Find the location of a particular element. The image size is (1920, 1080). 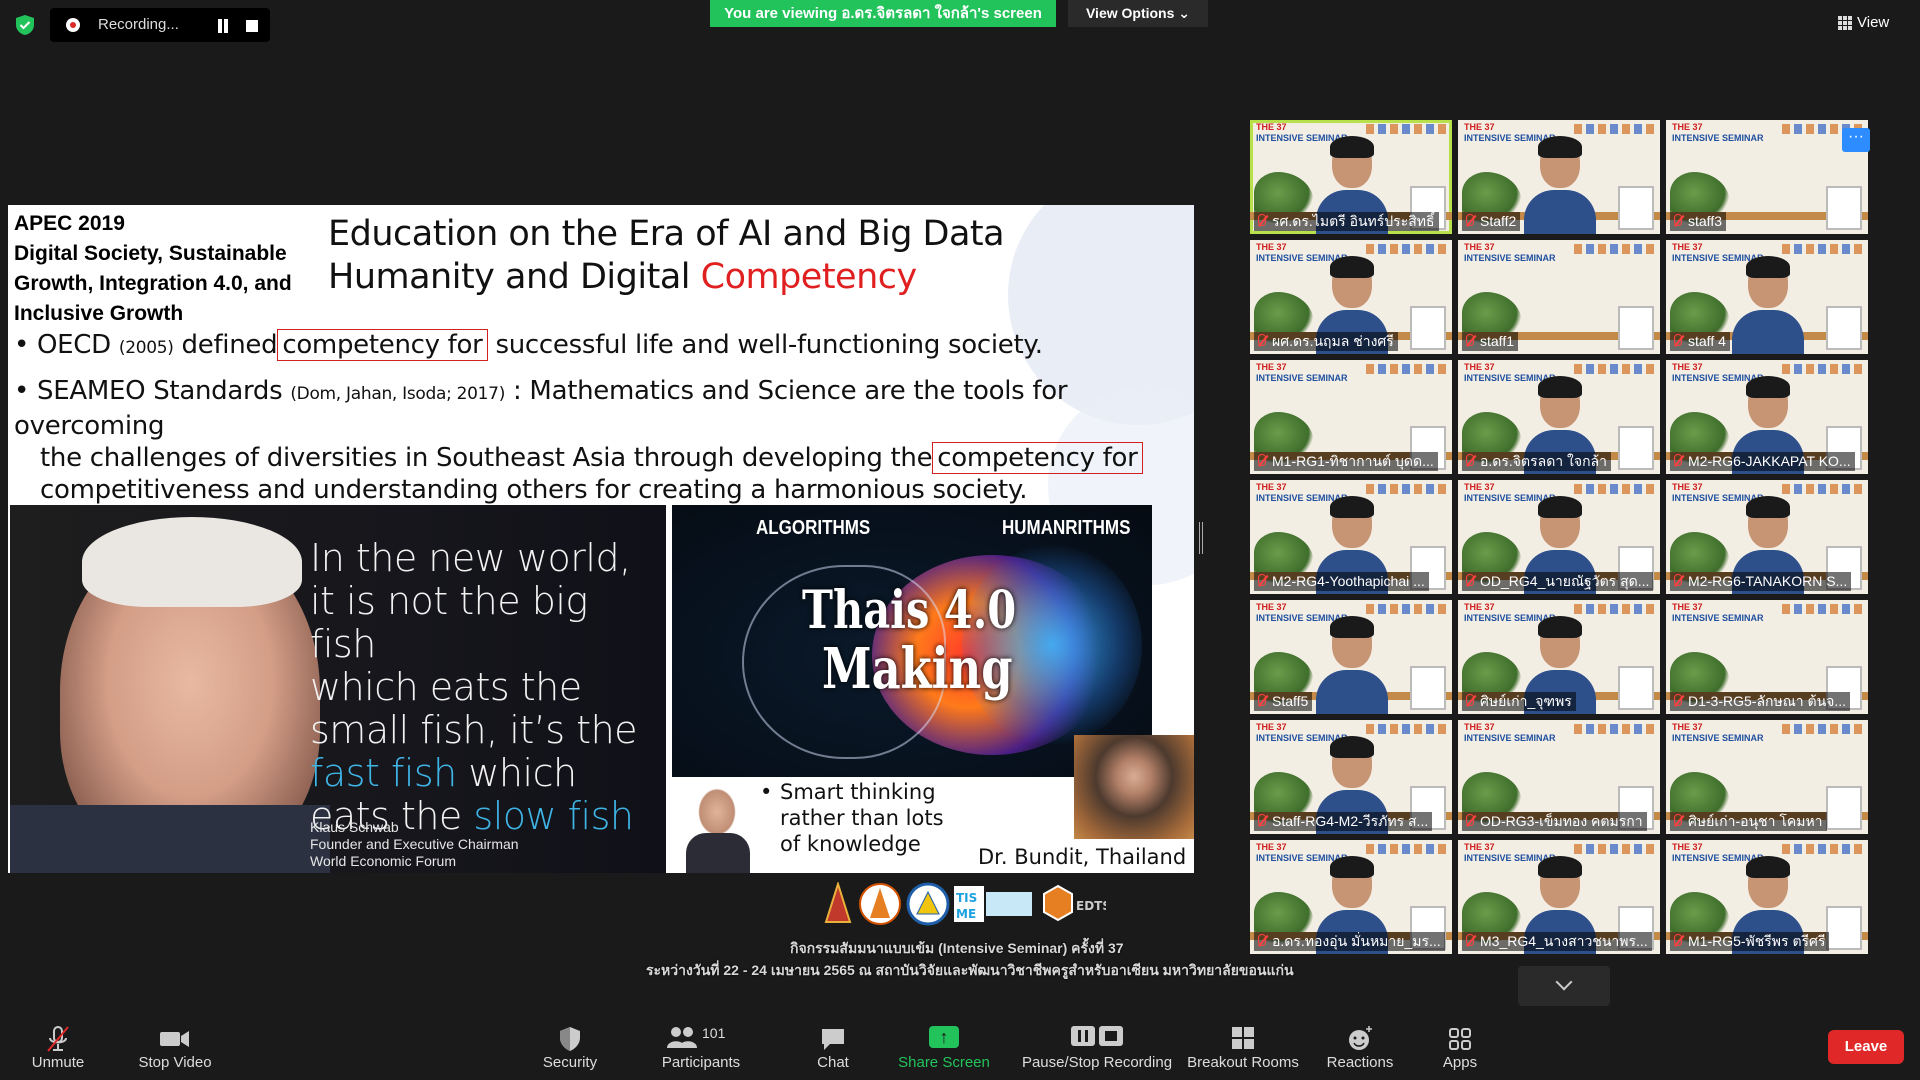

participant-tile: THE 37 INTENSIVE SEMINAR ศิษย์เก่า_จุฑพร is located at coordinates (1559, 657).